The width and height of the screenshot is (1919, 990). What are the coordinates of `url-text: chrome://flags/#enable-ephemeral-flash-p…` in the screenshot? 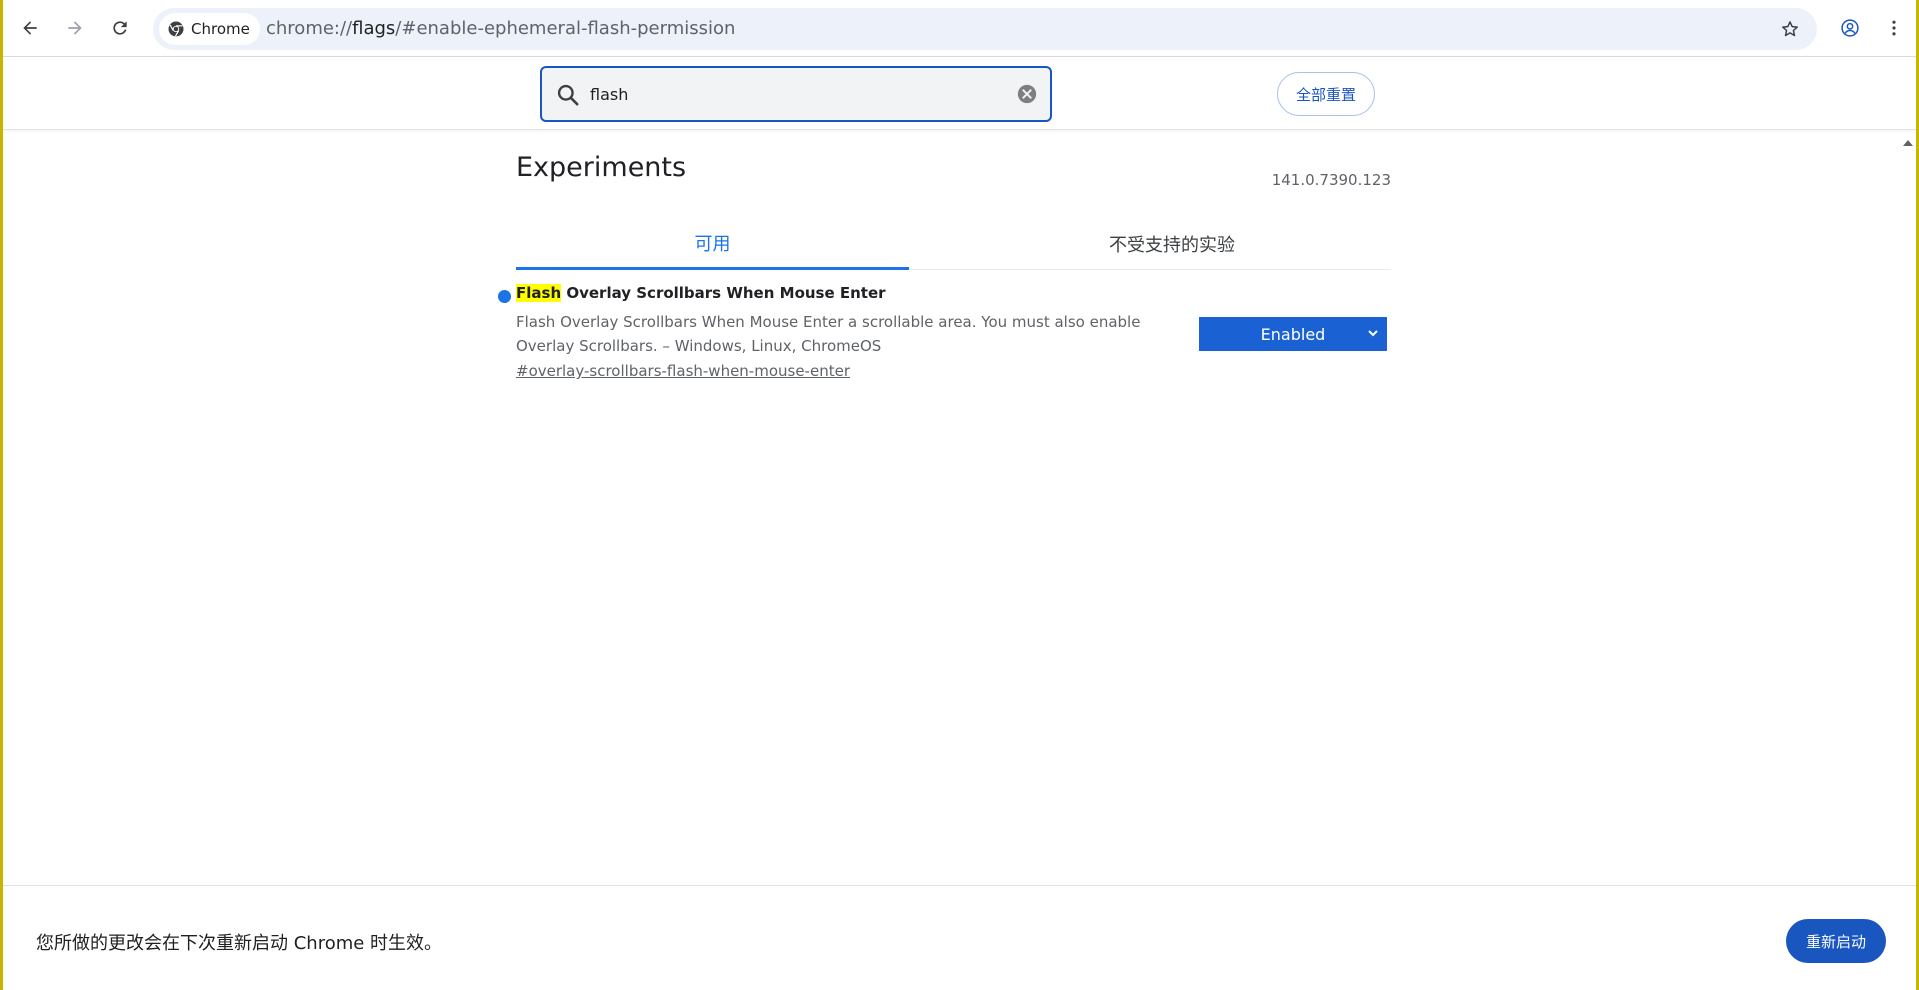 It's located at (500, 29).